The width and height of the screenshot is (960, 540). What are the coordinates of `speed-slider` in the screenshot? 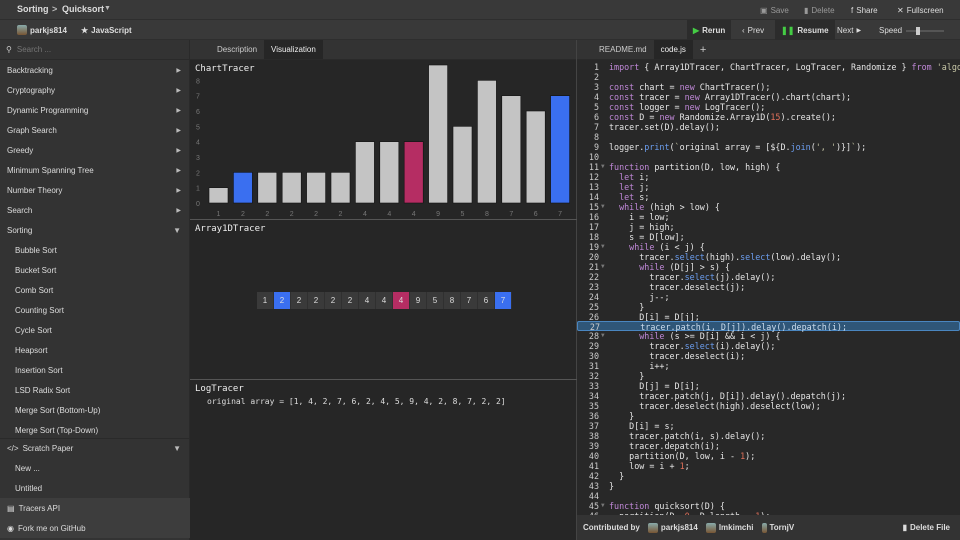 It's located at (925, 31).